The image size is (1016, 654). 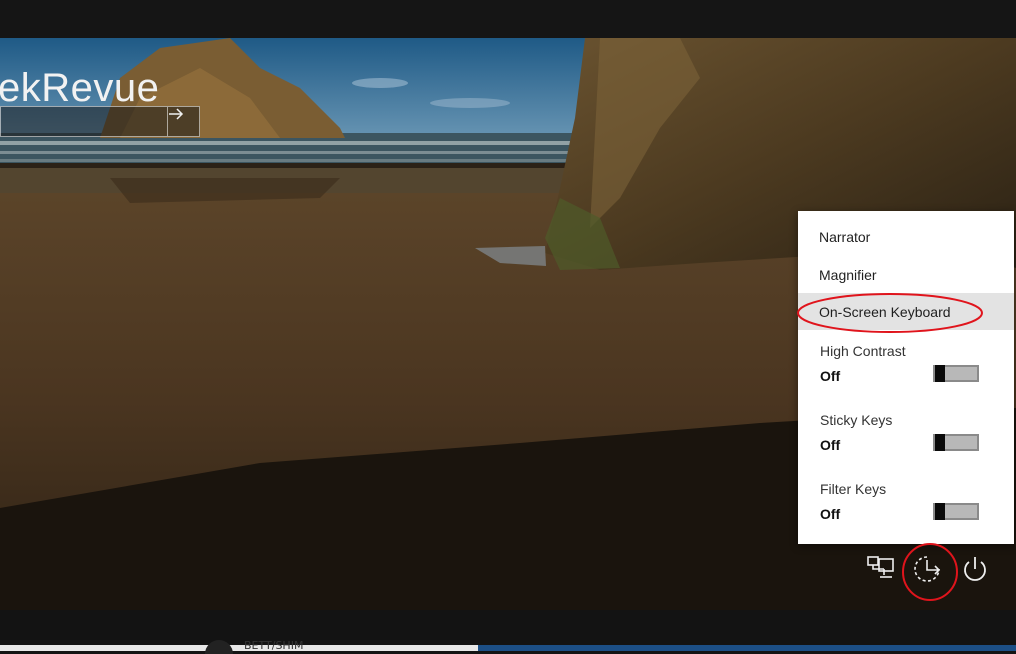 I want to click on toggle-label: High Contrast, so click(x=863, y=351).